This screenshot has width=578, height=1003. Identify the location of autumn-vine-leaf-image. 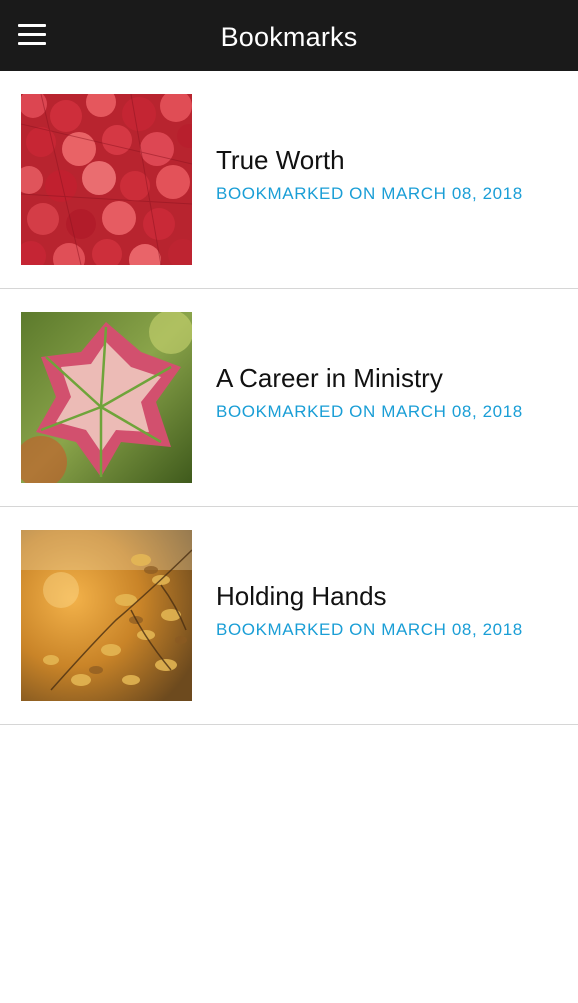
(106, 397).